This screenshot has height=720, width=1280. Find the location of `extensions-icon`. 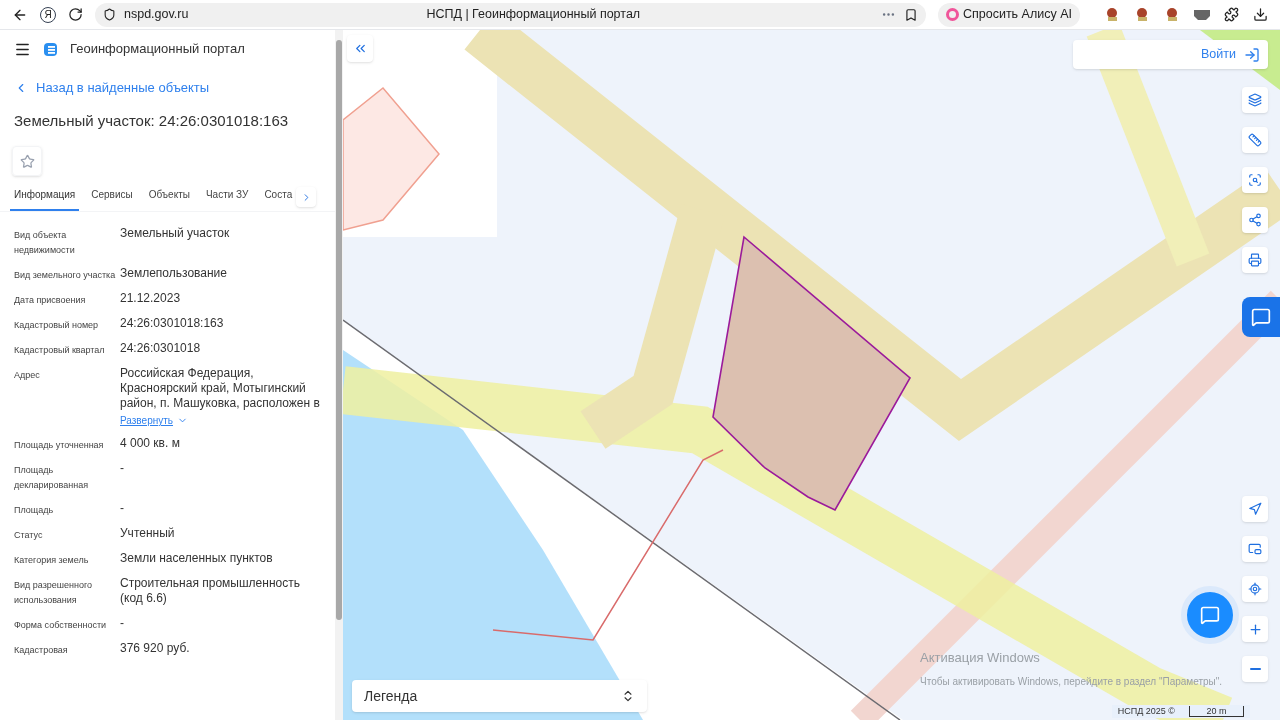

extensions-icon is located at coordinates (1231, 14).